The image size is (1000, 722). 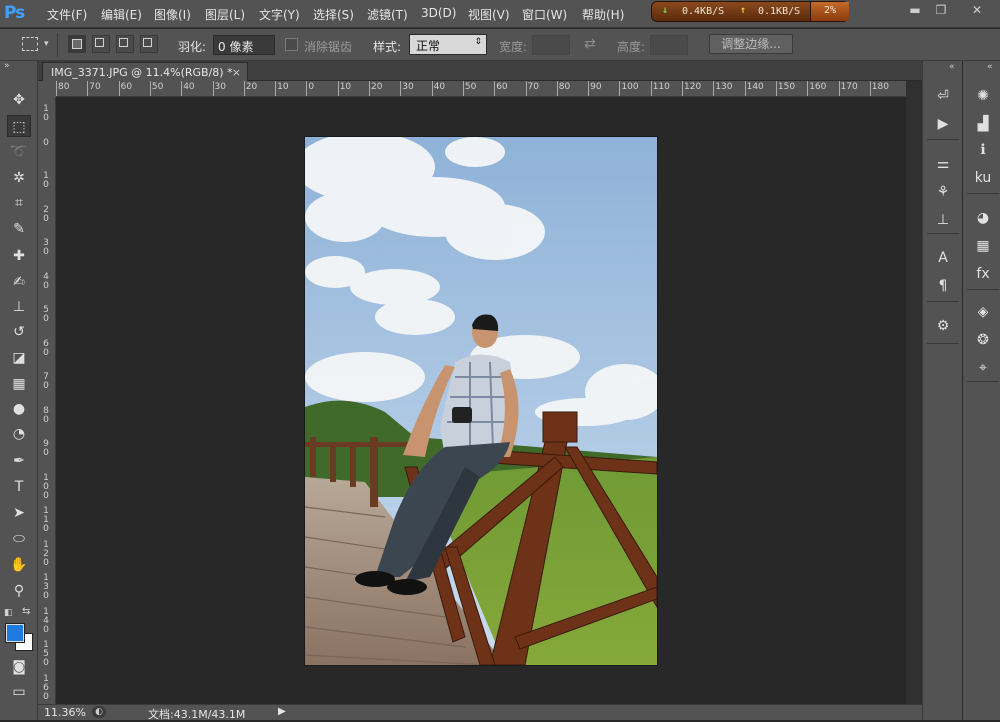 What do you see at coordinates (19, 667) in the screenshot?
I see `quick-mask-icon: ◙` at bounding box center [19, 667].